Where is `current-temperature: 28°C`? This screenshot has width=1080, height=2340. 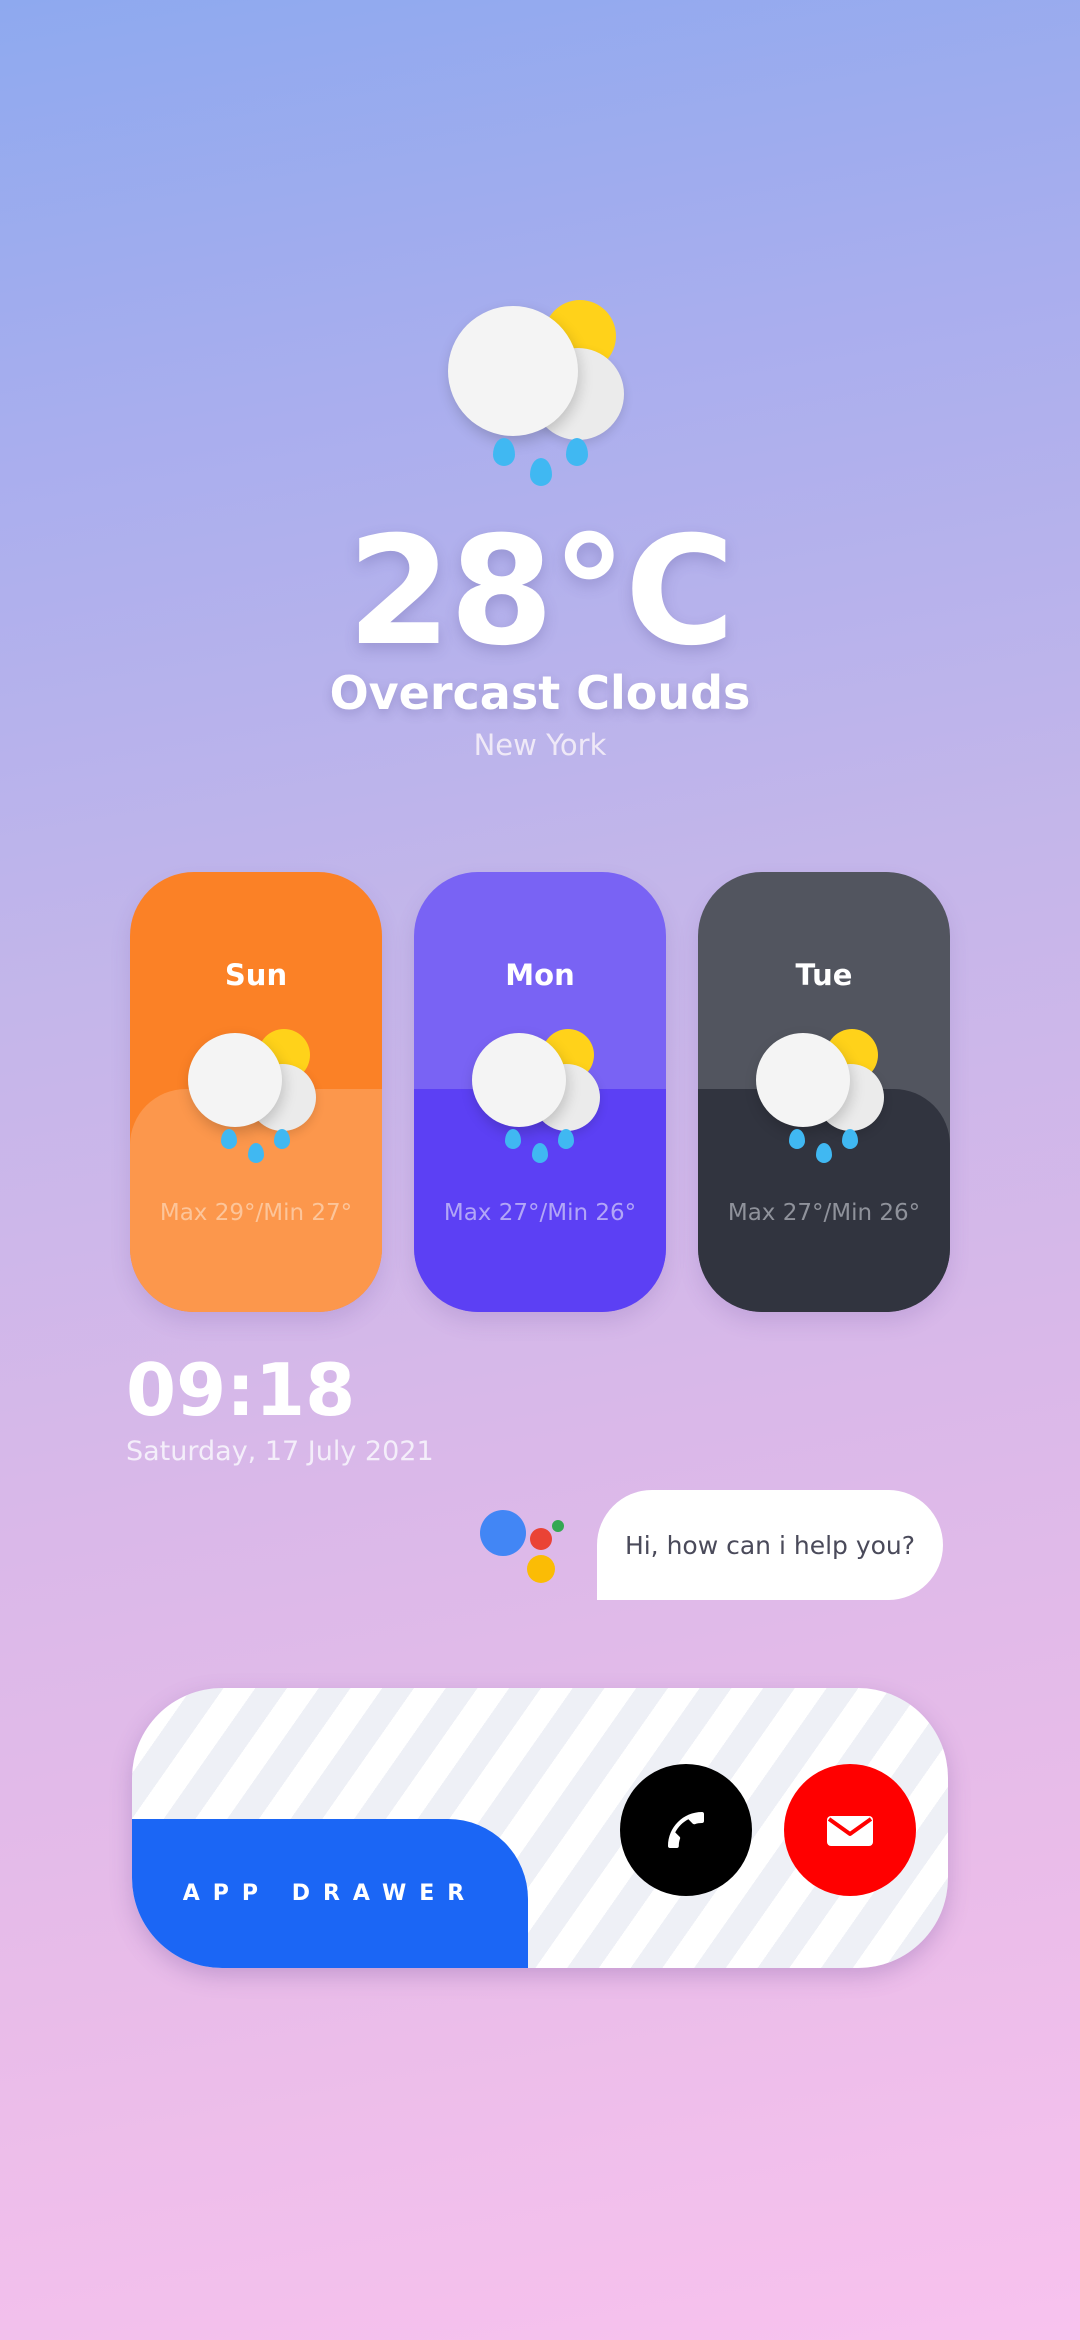 current-temperature: 28°C is located at coordinates (541, 592).